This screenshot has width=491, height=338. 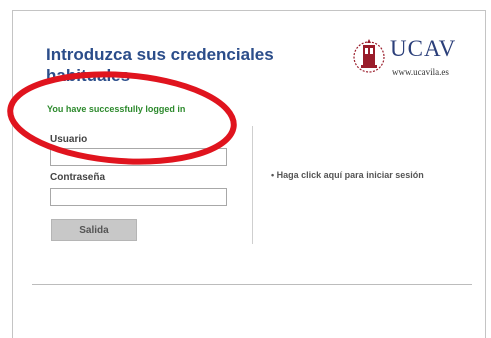 I want to click on divider, so click(x=252, y=185).